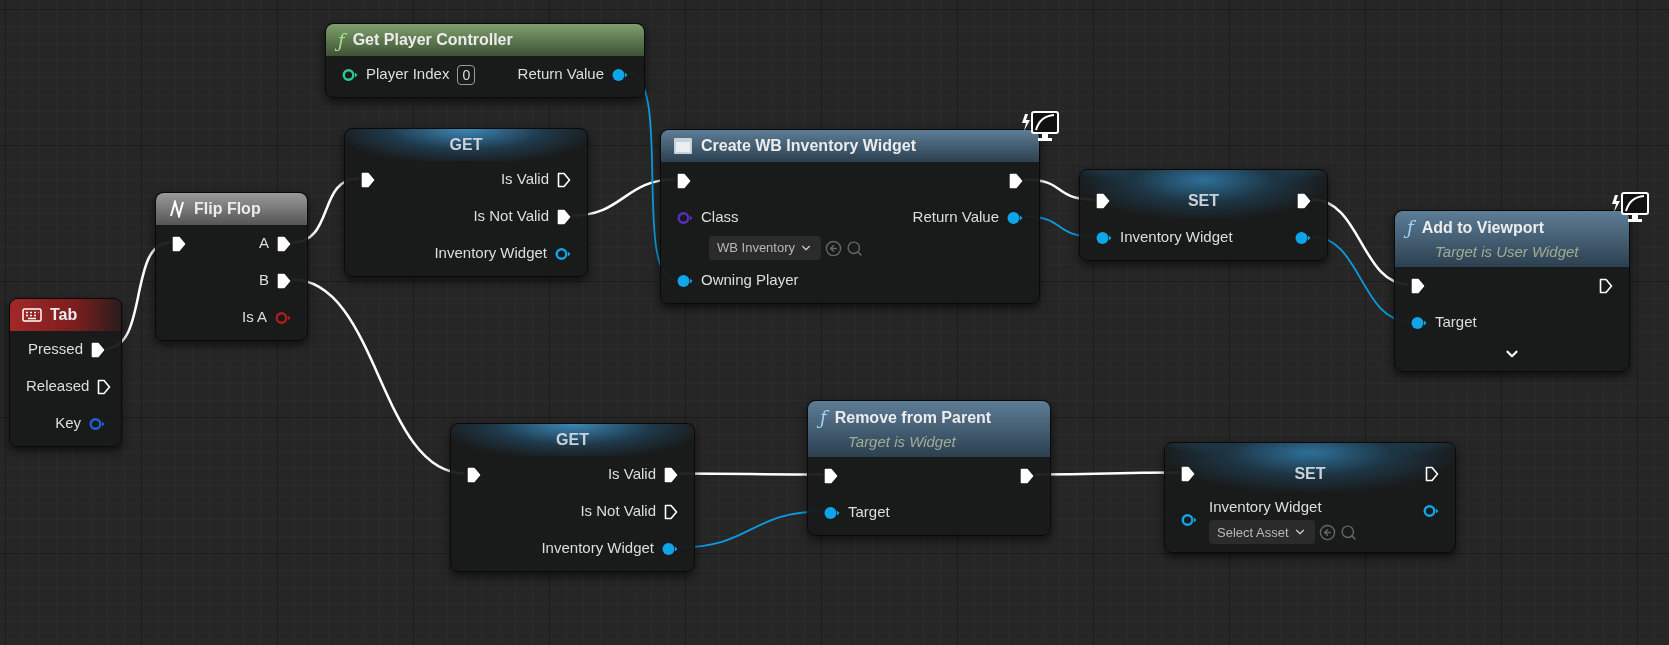 The width and height of the screenshot is (1669, 645). I want to click on pin-label: A, so click(264, 243).